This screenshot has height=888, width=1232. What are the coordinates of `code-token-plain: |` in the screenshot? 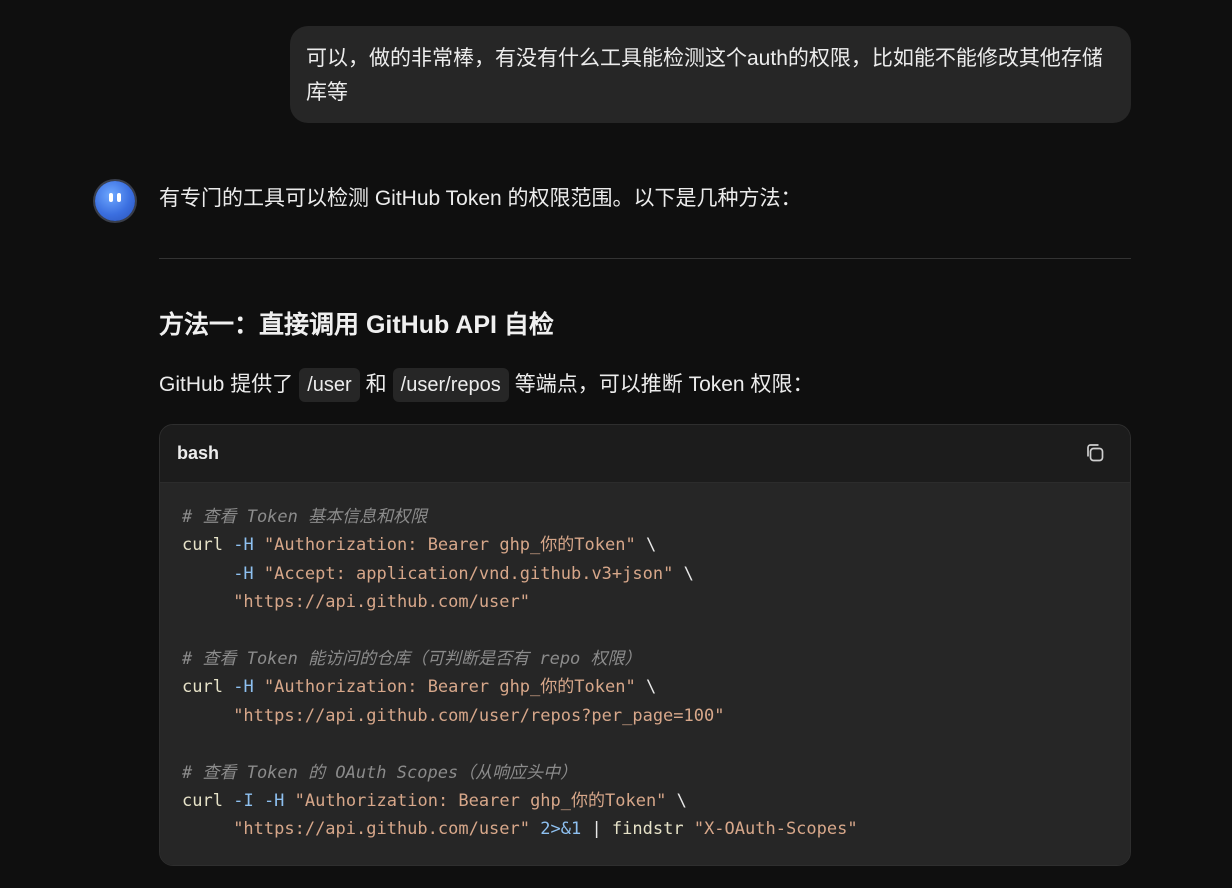 It's located at (596, 829).